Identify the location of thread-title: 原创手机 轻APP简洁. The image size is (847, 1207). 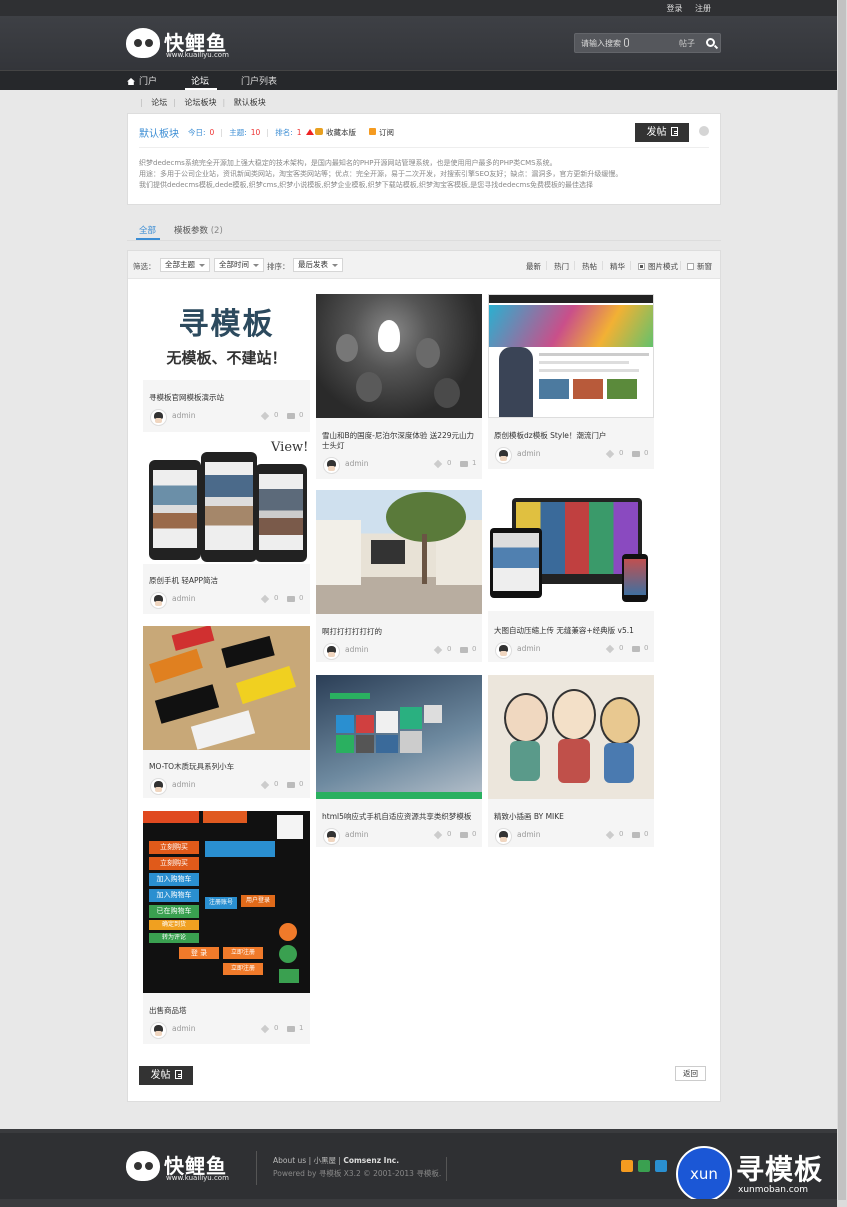
(226, 581).